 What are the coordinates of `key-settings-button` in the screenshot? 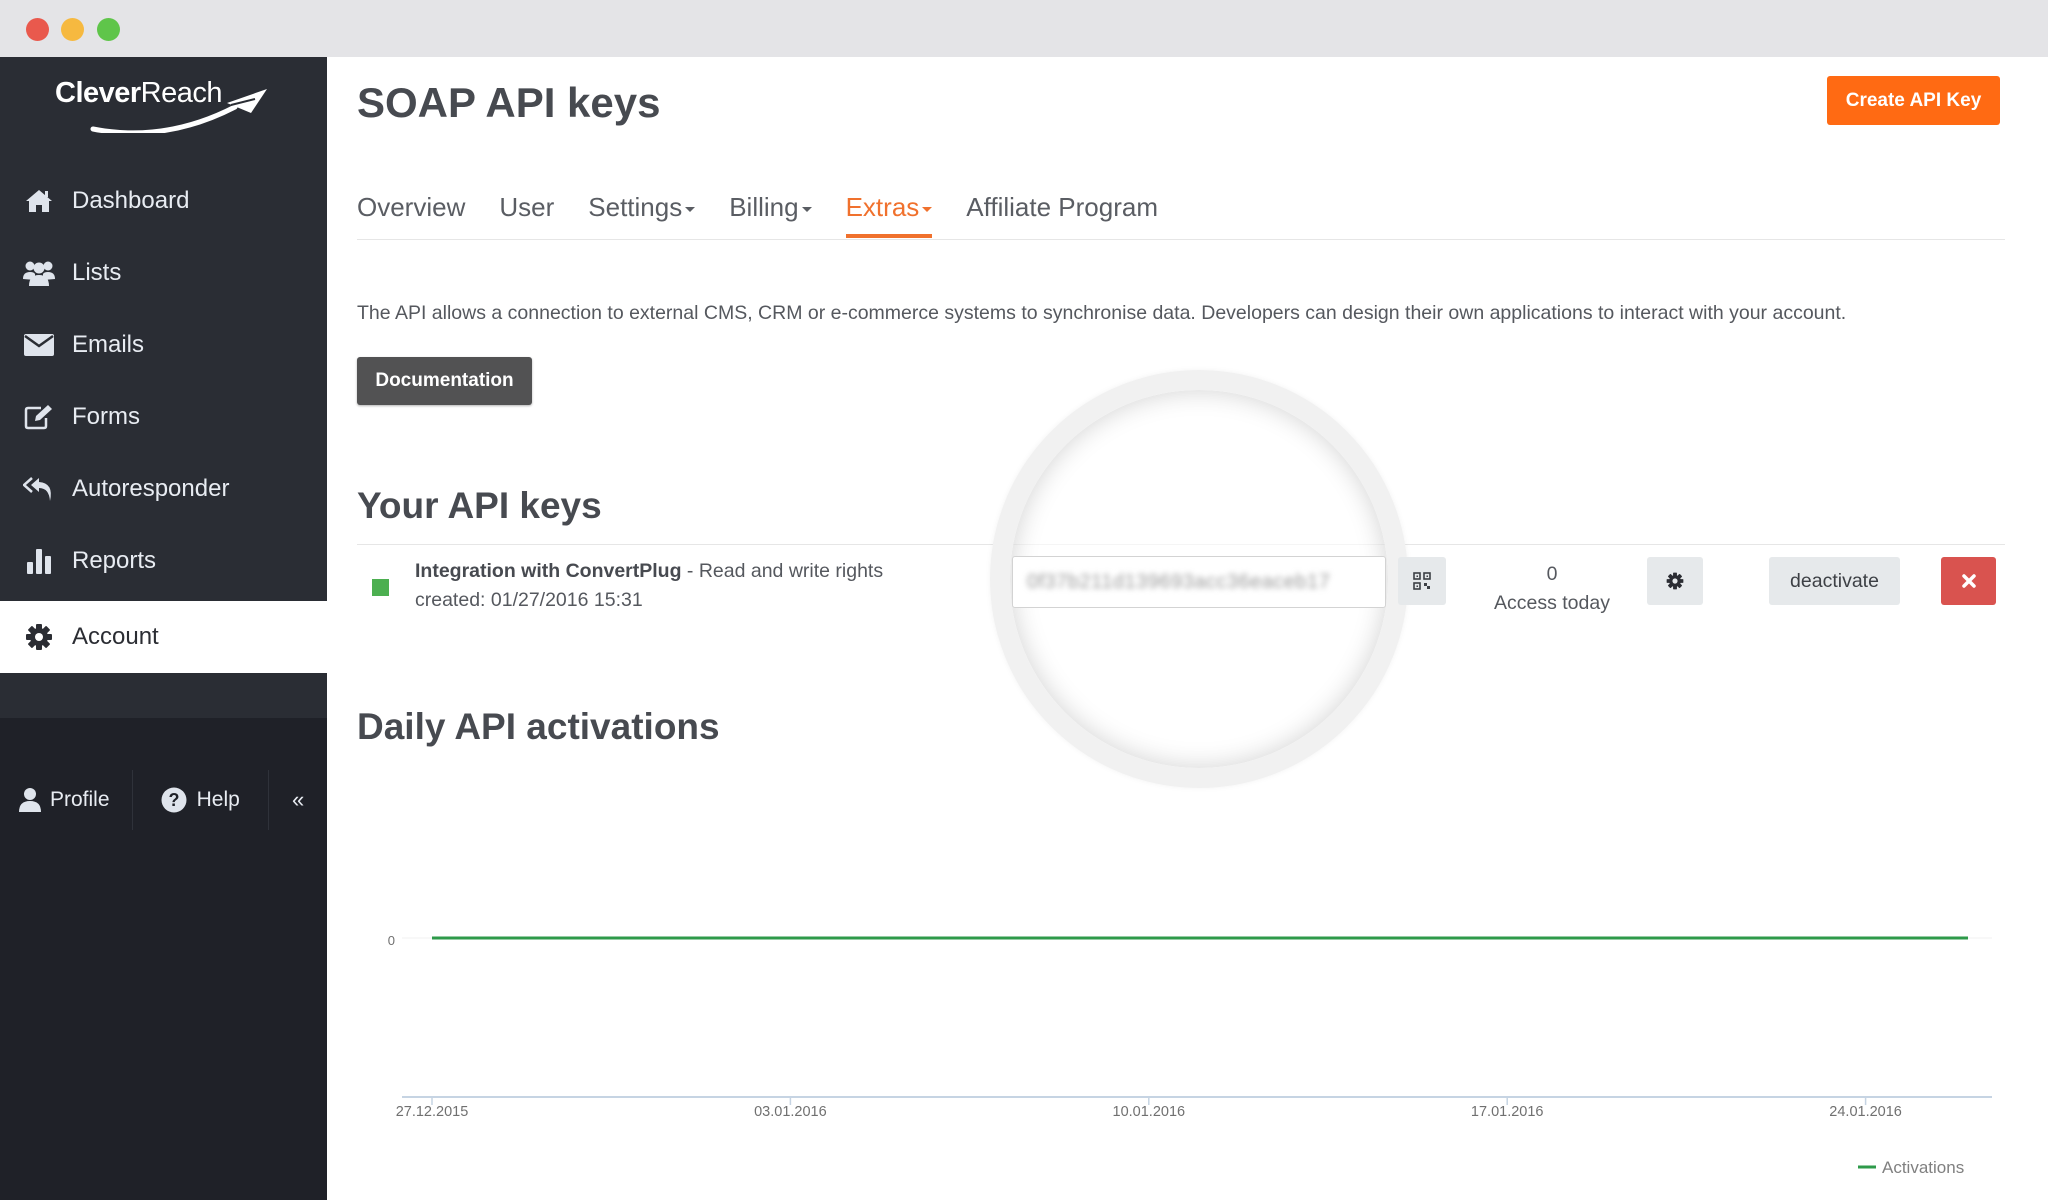 It's located at (1675, 581).